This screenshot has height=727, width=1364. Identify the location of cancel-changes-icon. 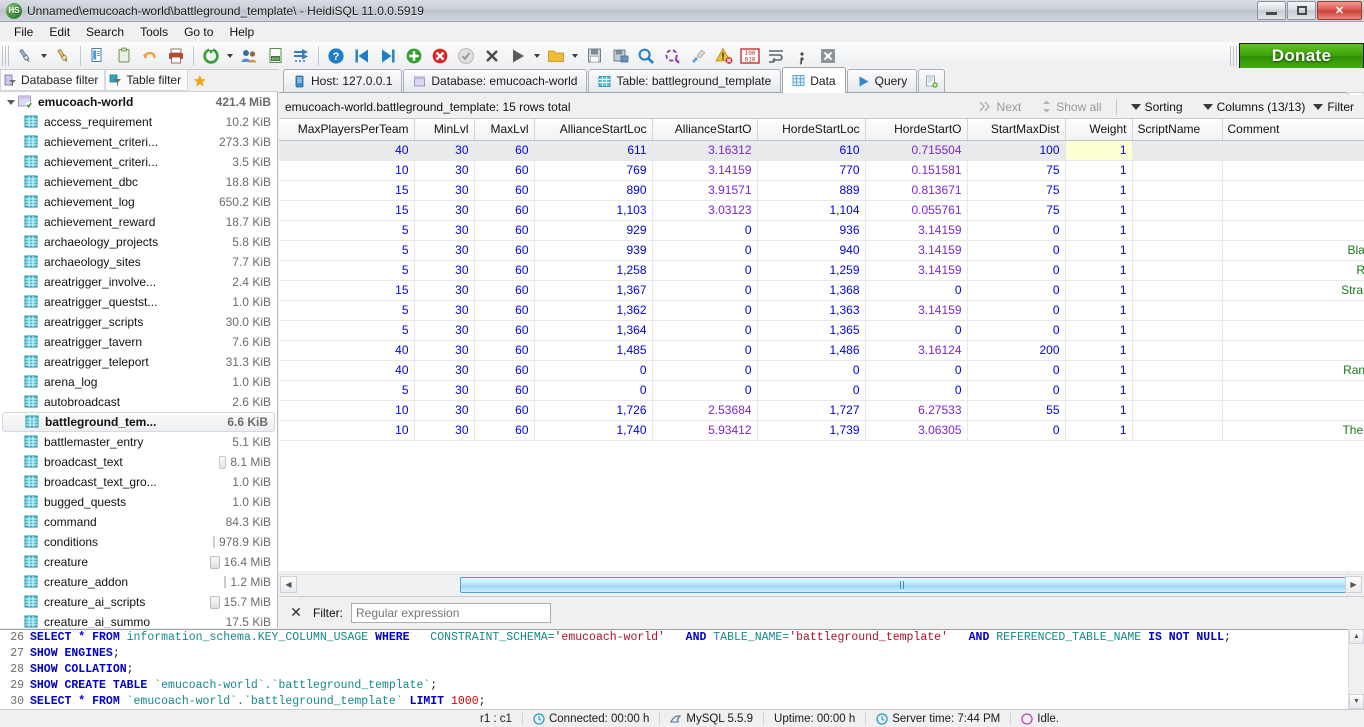
(492, 56).